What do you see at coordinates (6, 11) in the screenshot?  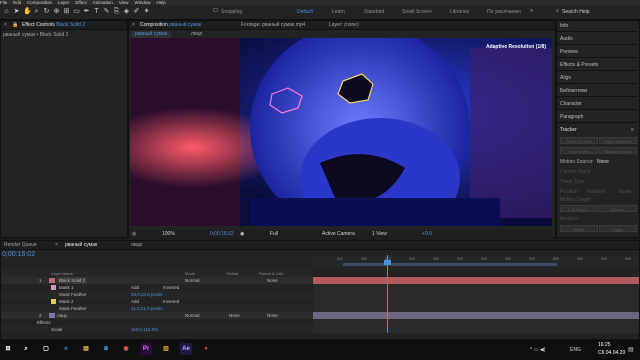 I see `home-icon: ⌂` at bounding box center [6, 11].